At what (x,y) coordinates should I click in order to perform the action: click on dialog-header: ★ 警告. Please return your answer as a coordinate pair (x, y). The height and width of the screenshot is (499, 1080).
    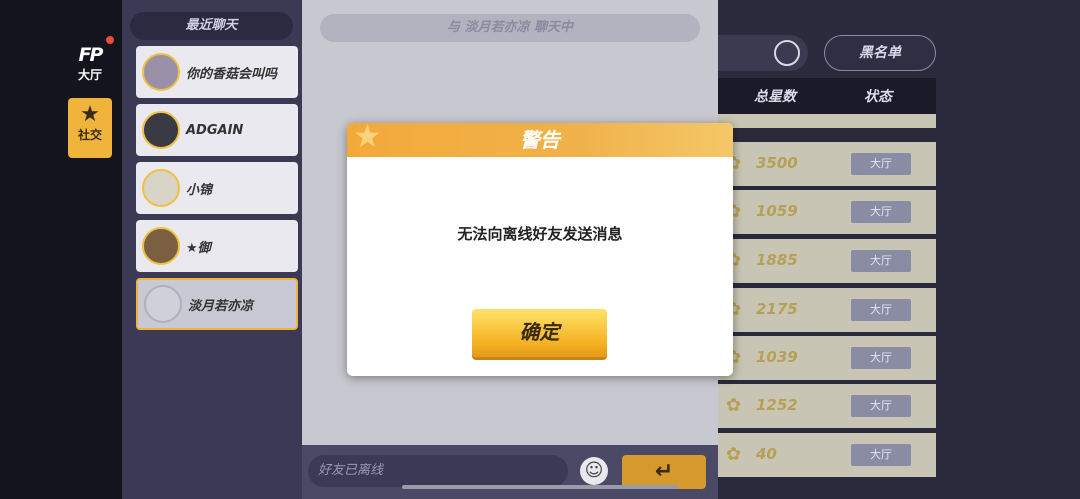
    Looking at the image, I should click on (540, 140).